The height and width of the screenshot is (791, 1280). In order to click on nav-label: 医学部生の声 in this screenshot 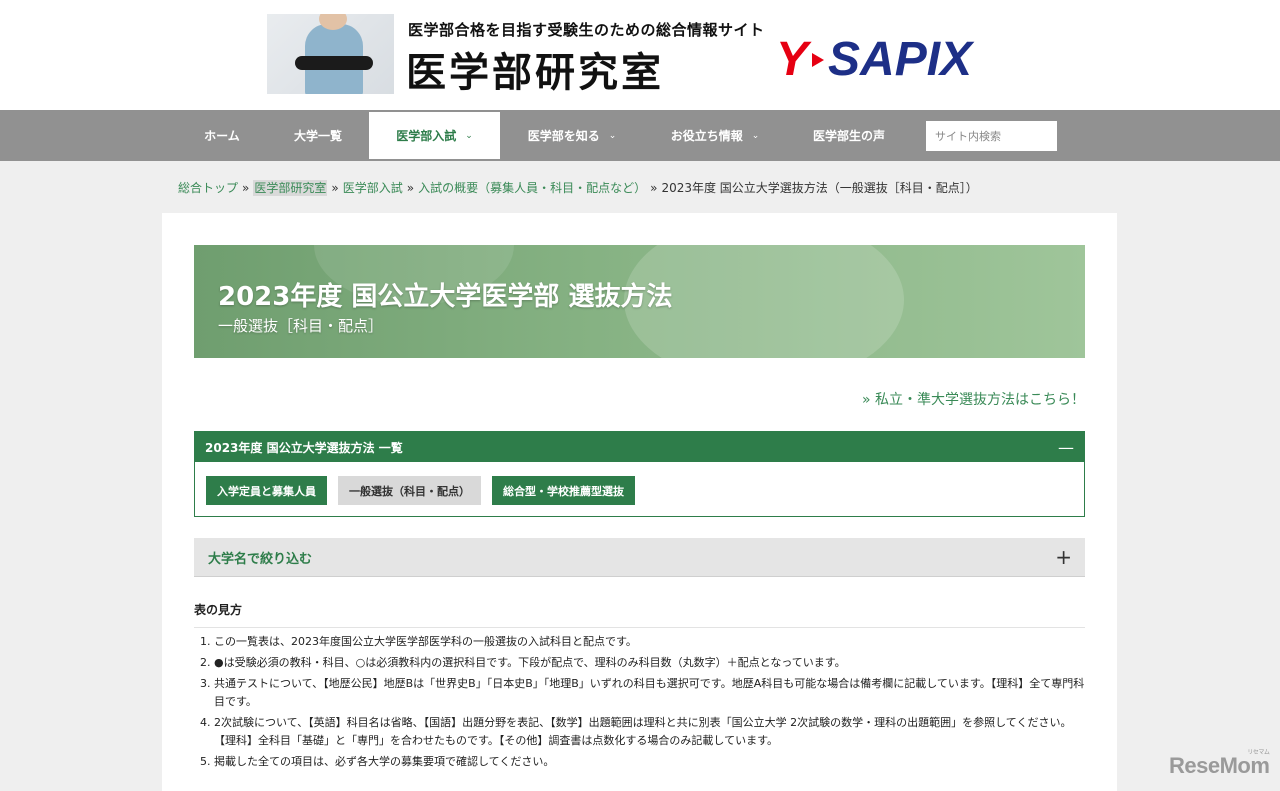, I will do `click(848, 136)`.